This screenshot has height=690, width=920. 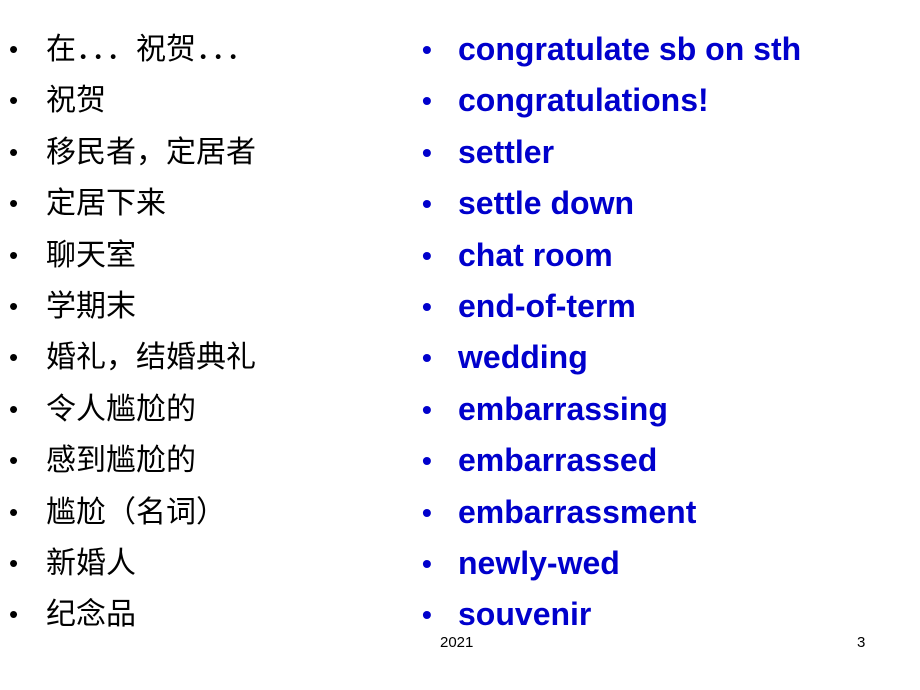 I want to click on list-item: • 聊天室, so click(x=205, y=255).